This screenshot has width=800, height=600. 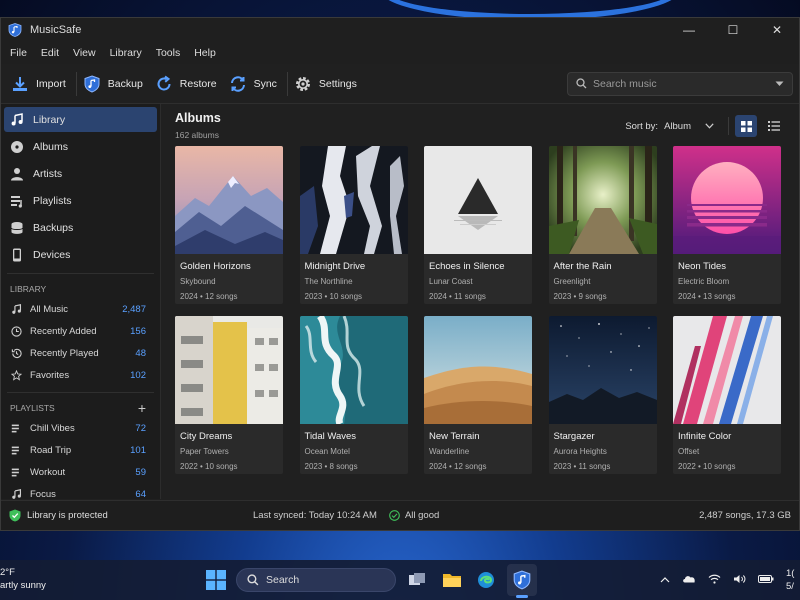 I want to click on album-card: Tidal Waves Ocean Motel 2023 • 8 songs, so click(x=353, y=395).